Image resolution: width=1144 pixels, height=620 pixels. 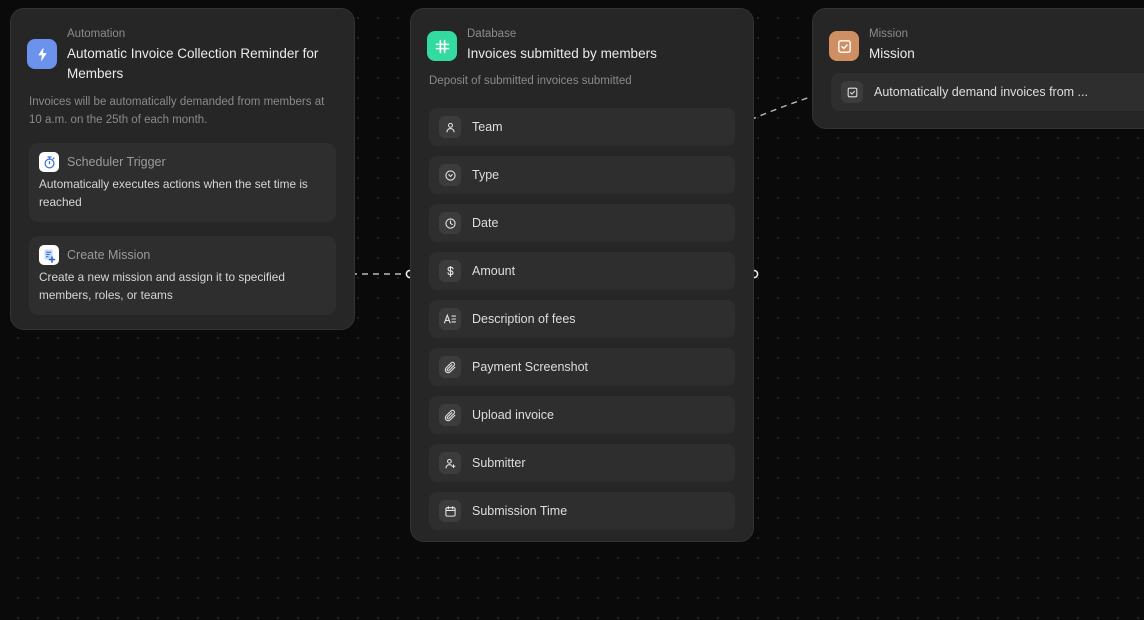 What do you see at coordinates (520, 511) in the screenshot?
I see `field-label: Submission Time` at bounding box center [520, 511].